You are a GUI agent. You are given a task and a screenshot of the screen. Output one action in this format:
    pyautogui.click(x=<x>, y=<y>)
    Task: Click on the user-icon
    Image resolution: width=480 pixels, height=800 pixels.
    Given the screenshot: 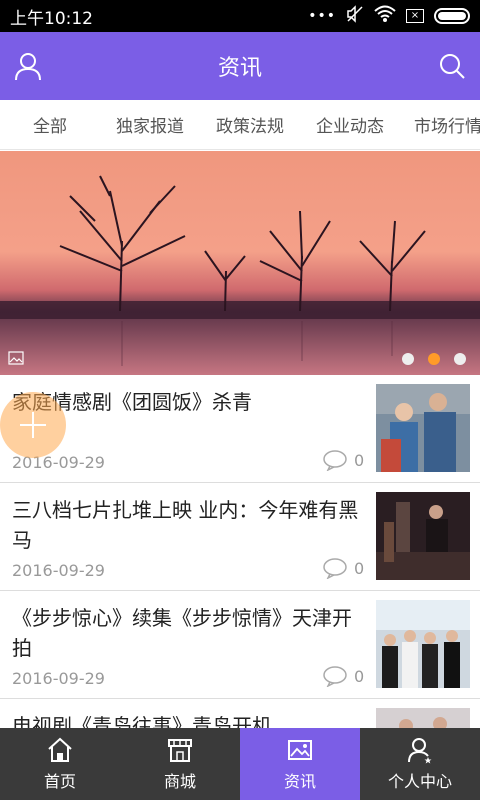 What is the action you would take?
    pyautogui.click(x=28, y=66)
    